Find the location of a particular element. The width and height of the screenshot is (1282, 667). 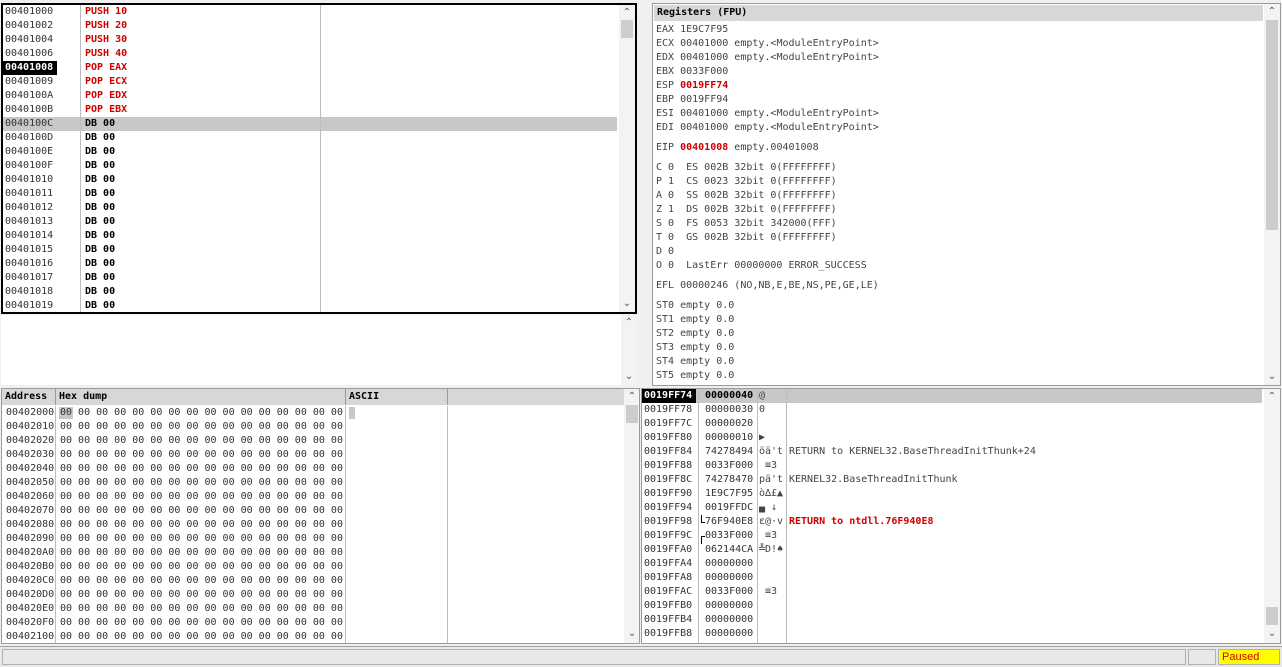

info-scrollbar: ⌃ ⌄ is located at coordinates (629, 350).